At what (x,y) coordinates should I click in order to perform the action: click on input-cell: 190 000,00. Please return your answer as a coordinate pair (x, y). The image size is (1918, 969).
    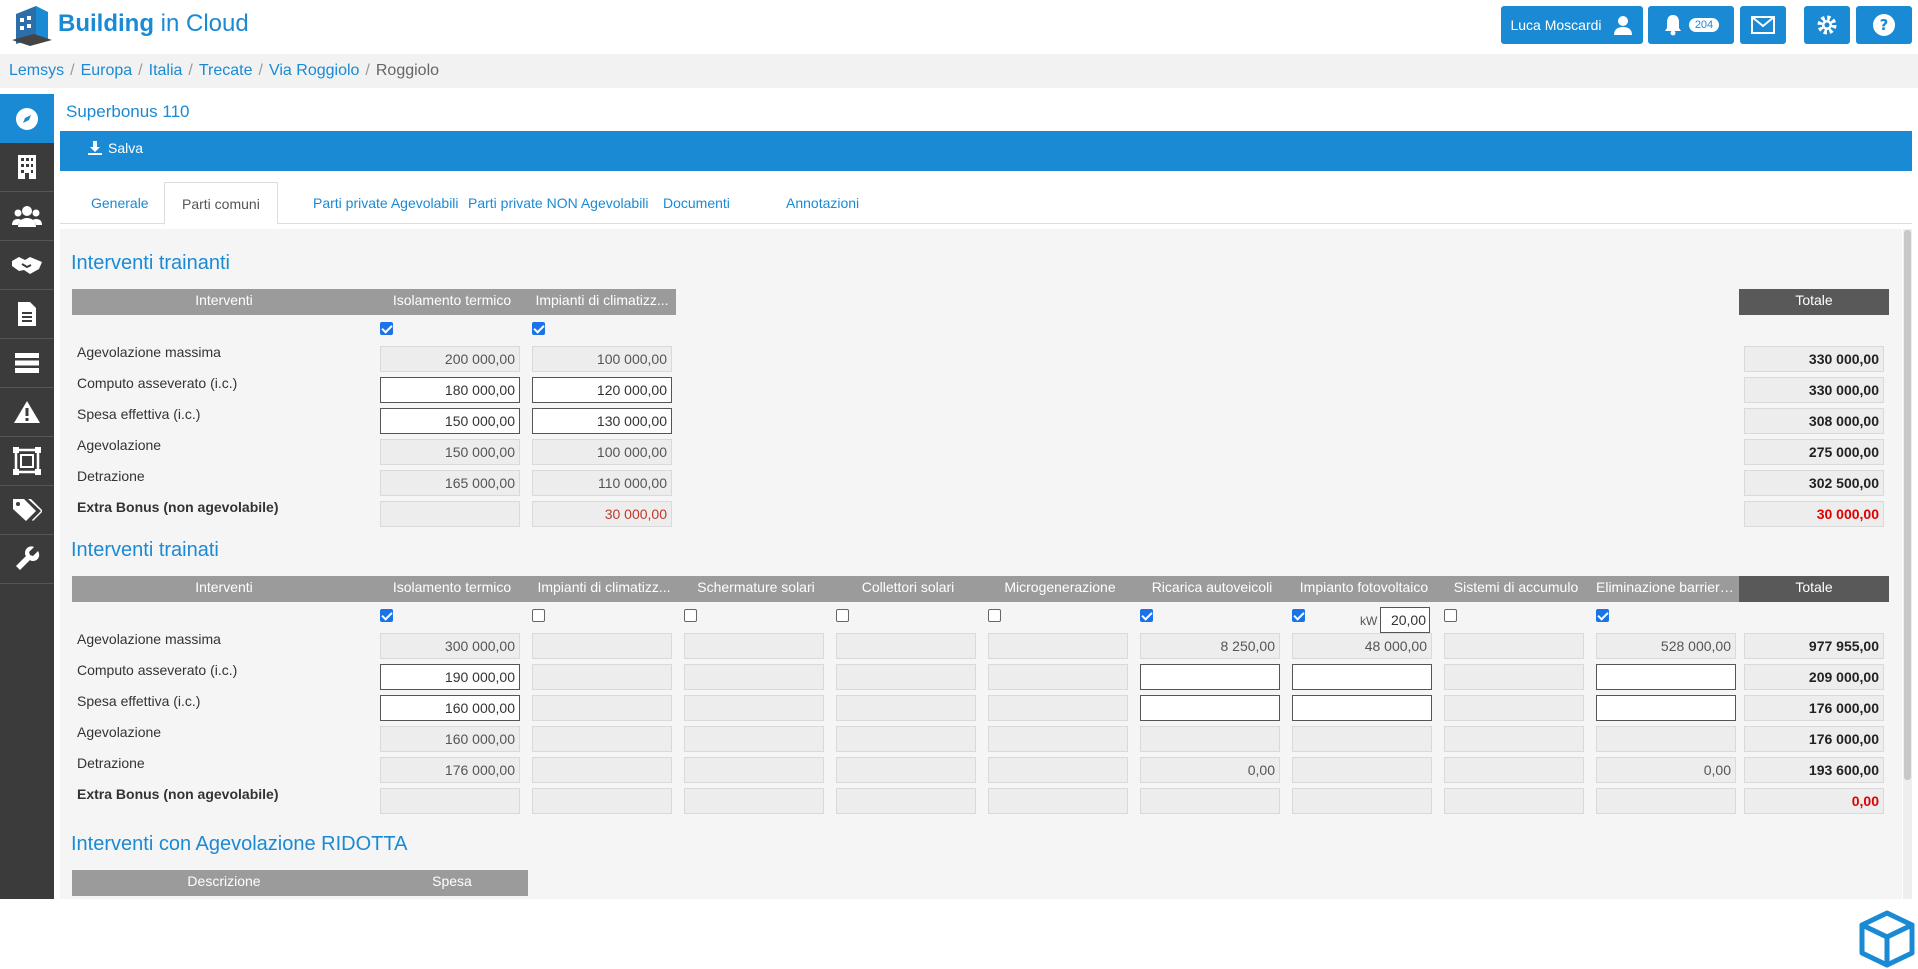
    Looking at the image, I should click on (450, 677).